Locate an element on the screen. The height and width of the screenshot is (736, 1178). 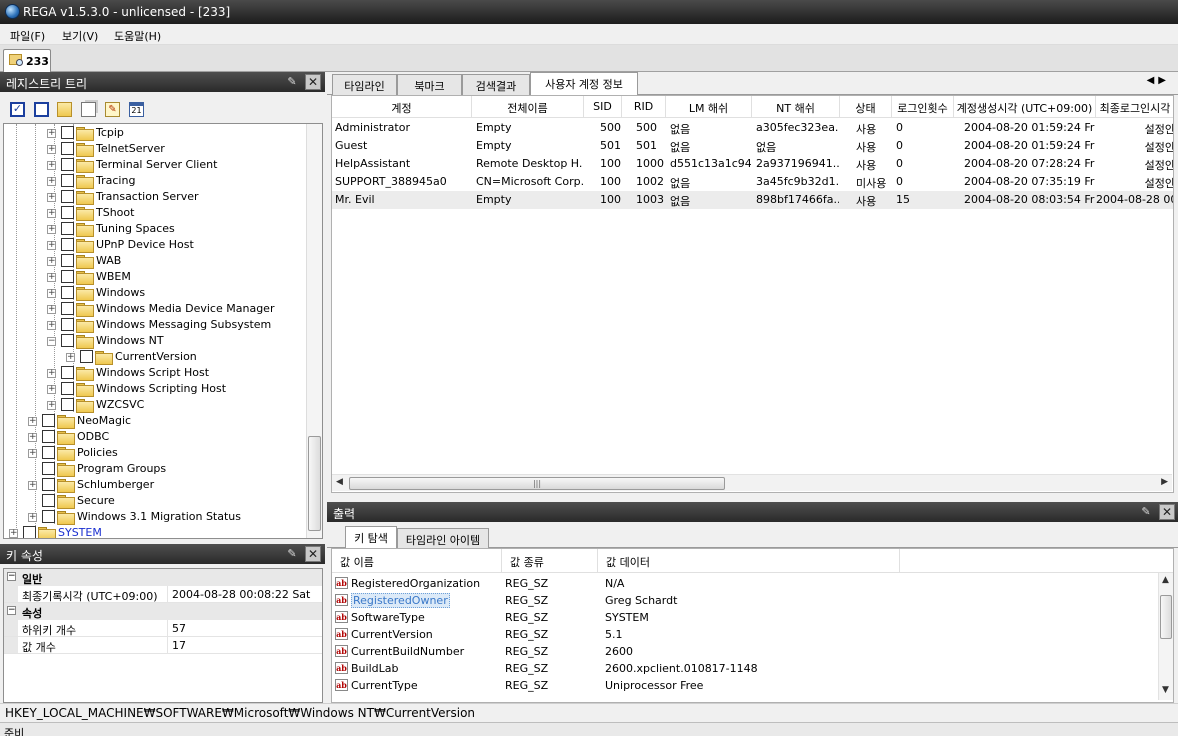
value-row: ab CurrentType REG_SZ Uniprocessor Free is located at coordinates (745, 685).